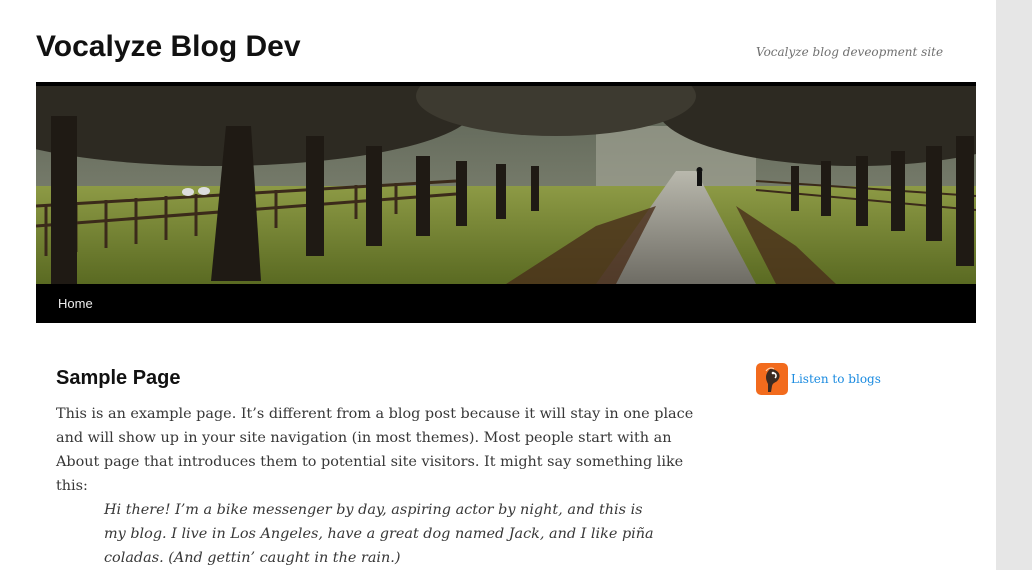 The height and width of the screenshot is (570, 1032). I want to click on site-title: Vocalyze Blog Dev, so click(168, 47).